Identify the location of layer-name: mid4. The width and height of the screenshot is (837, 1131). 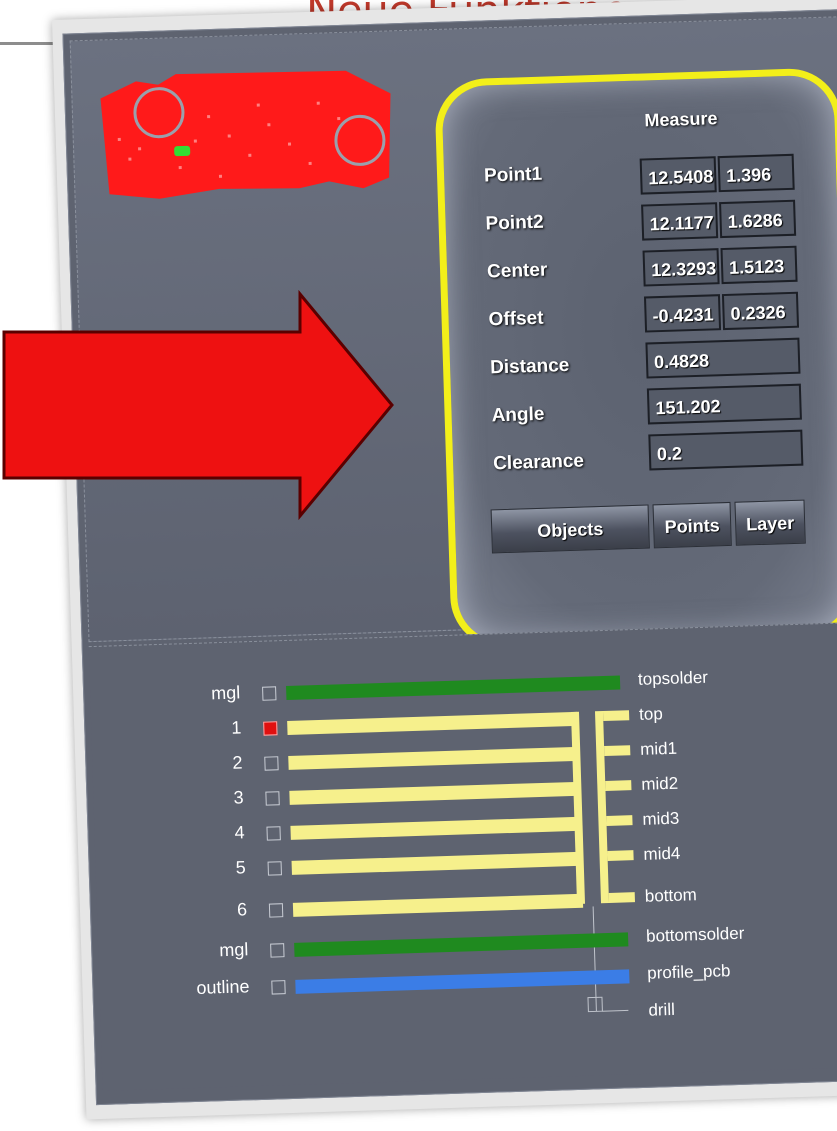
(662, 853).